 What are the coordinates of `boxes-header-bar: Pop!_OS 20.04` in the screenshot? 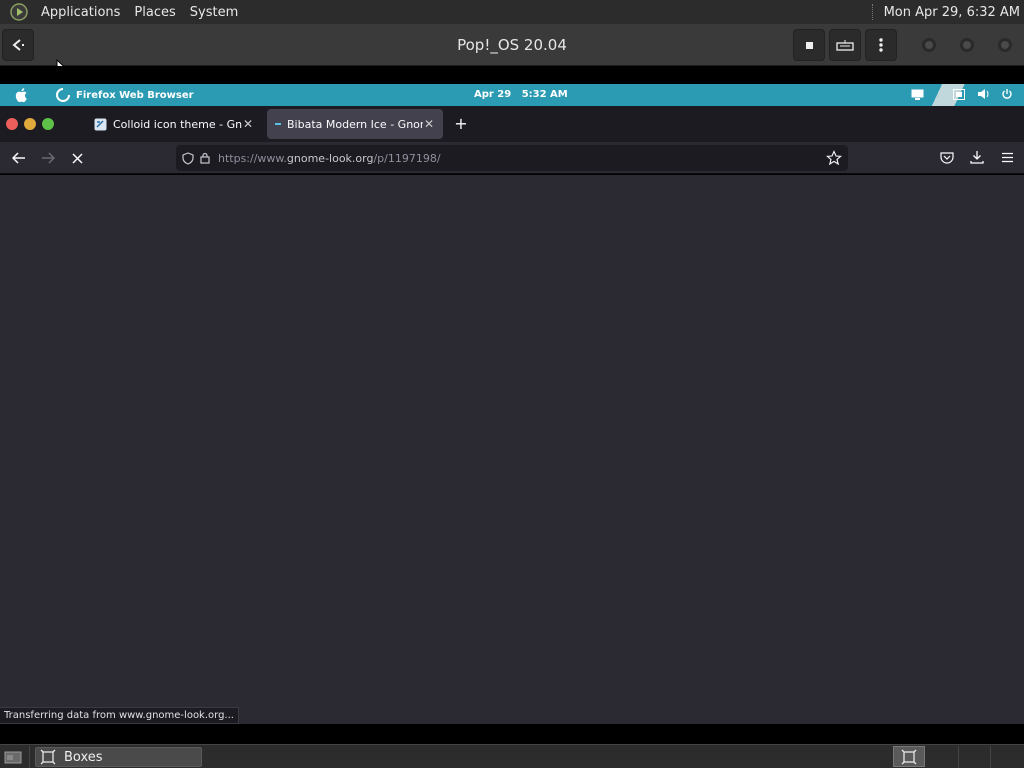 It's located at (512, 50).